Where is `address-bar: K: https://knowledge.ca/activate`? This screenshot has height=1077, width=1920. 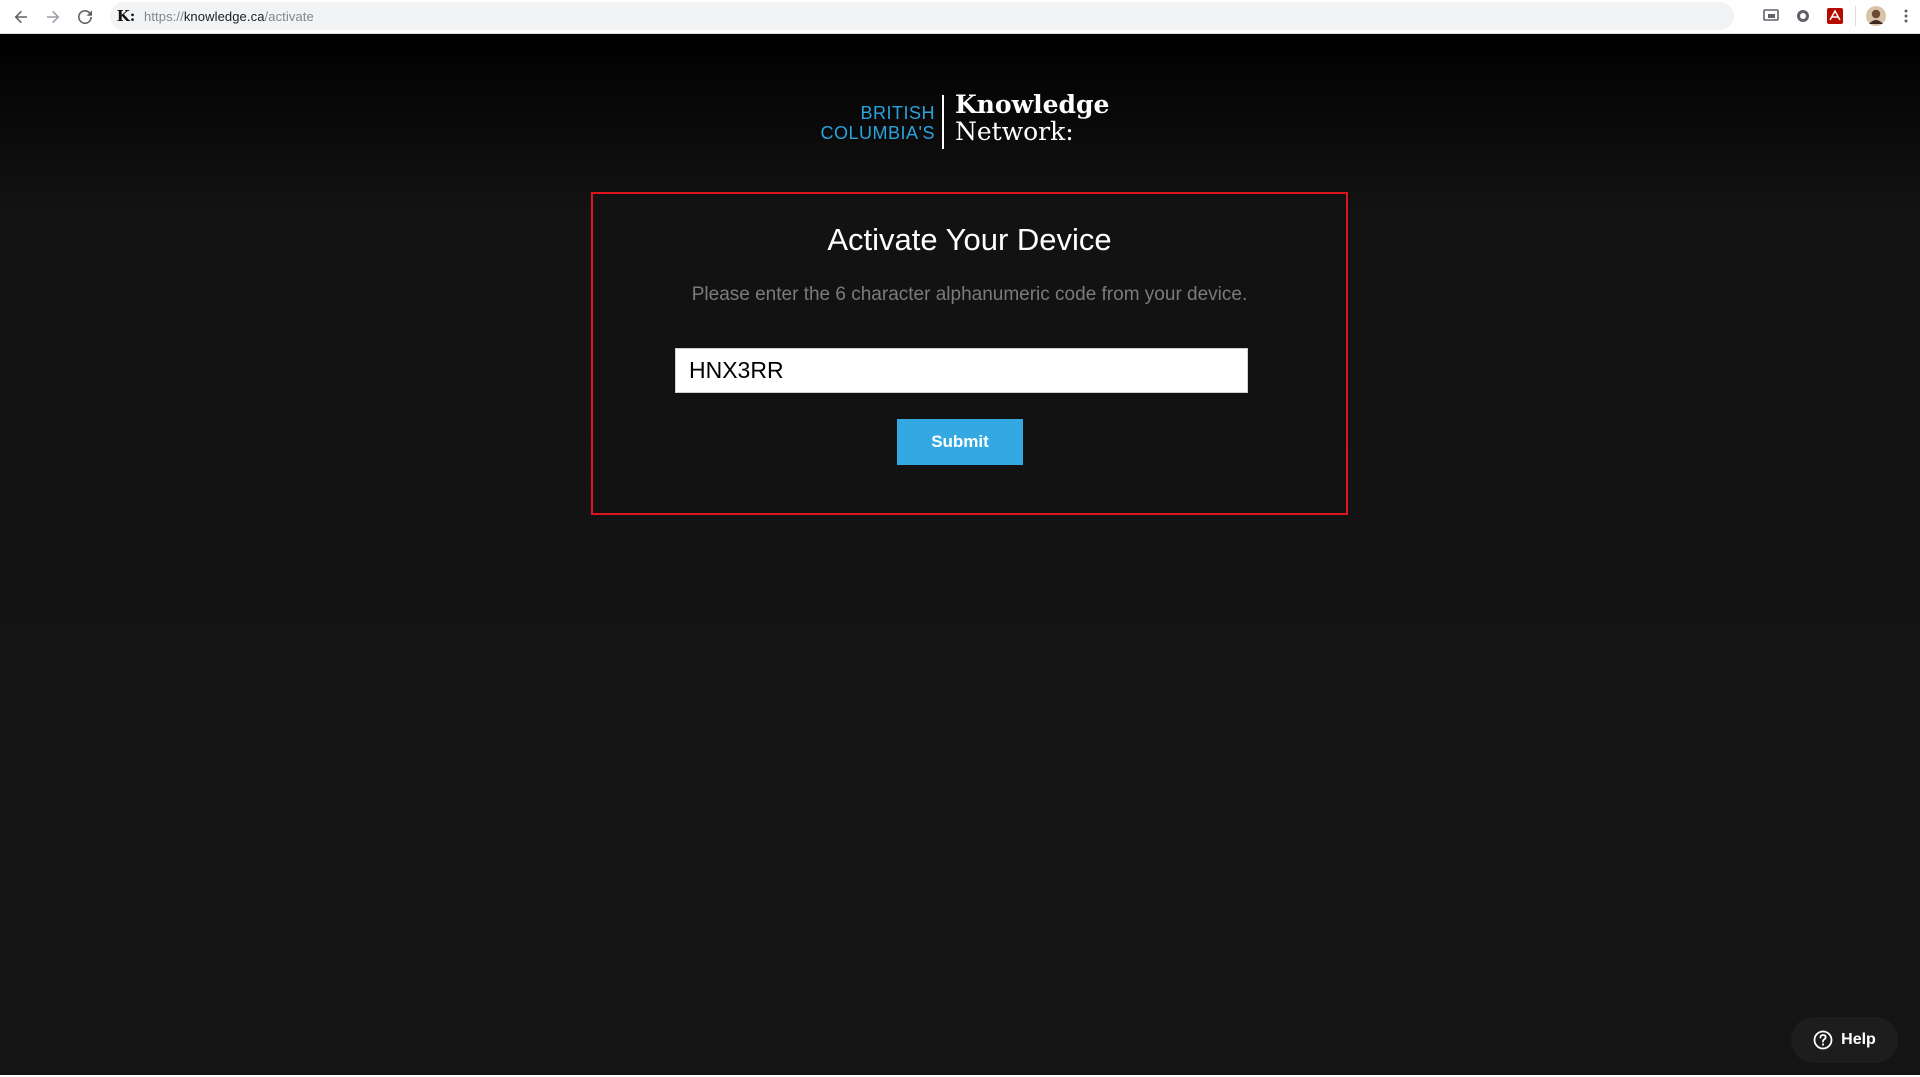 address-bar: K: https://knowledge.ca/activate is located at coordinates (922, 16).